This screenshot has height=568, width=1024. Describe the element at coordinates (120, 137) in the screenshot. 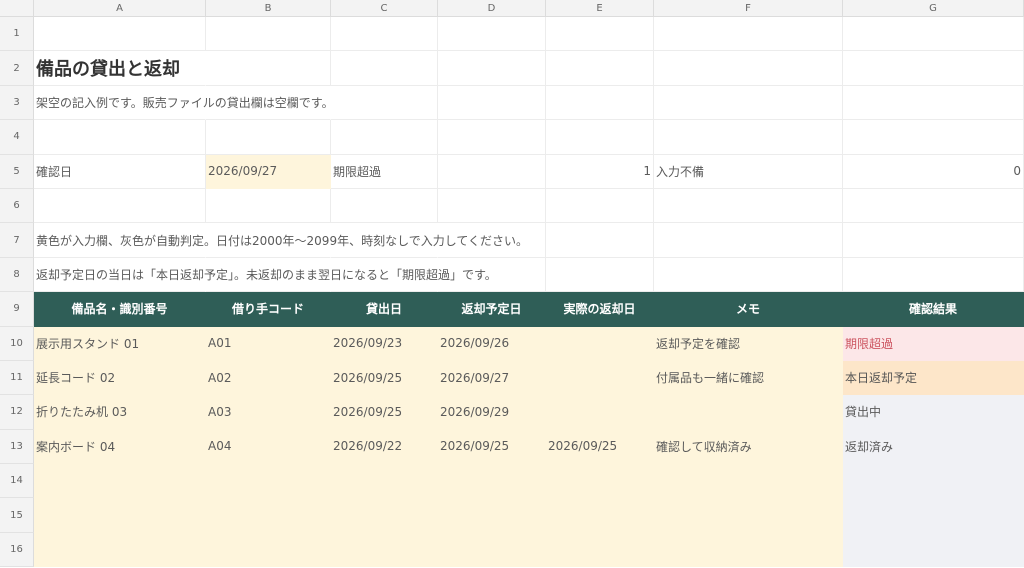

I see `cell-a4` at that location.